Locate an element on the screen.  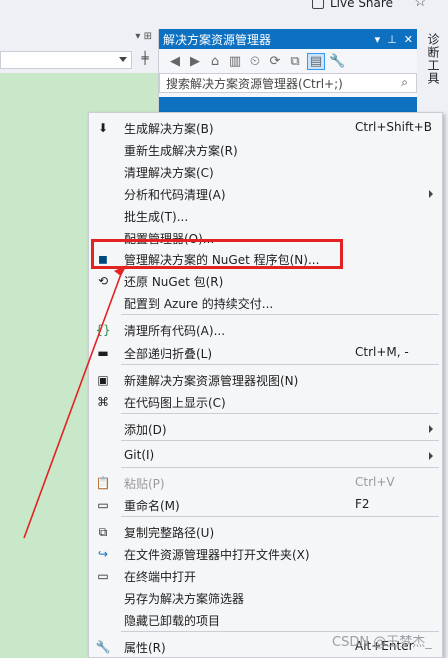
annotation-arrow-line is located at coordinates (72, 406).